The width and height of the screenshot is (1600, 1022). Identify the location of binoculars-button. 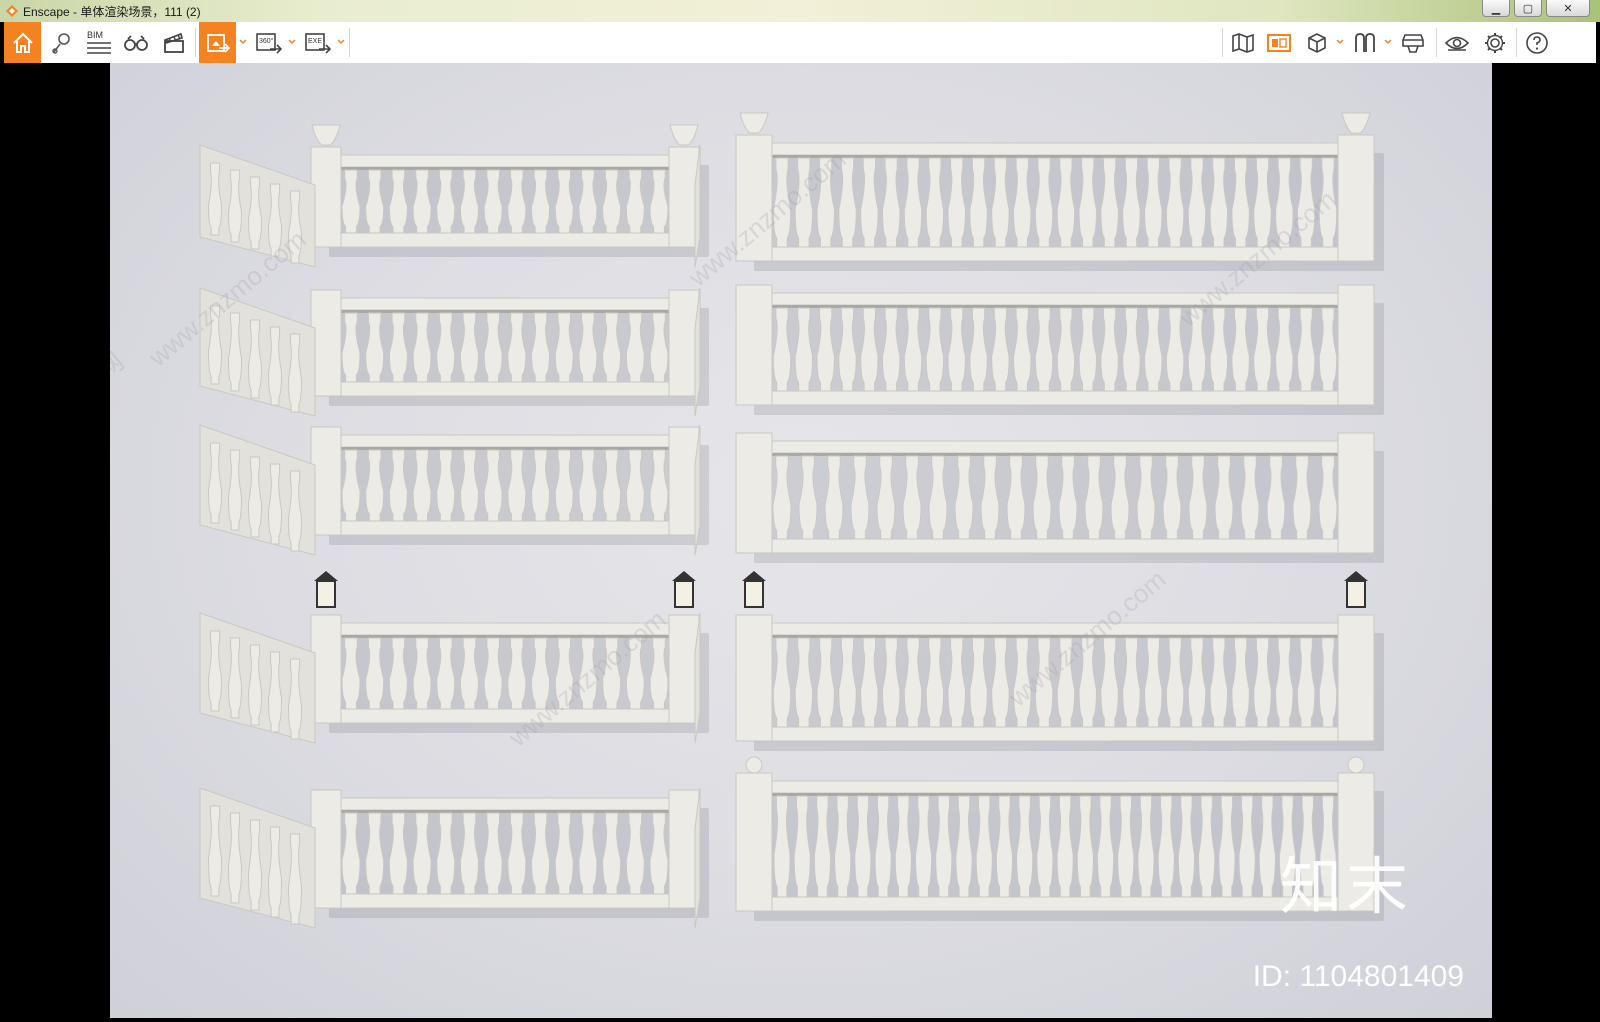
(136, 42).